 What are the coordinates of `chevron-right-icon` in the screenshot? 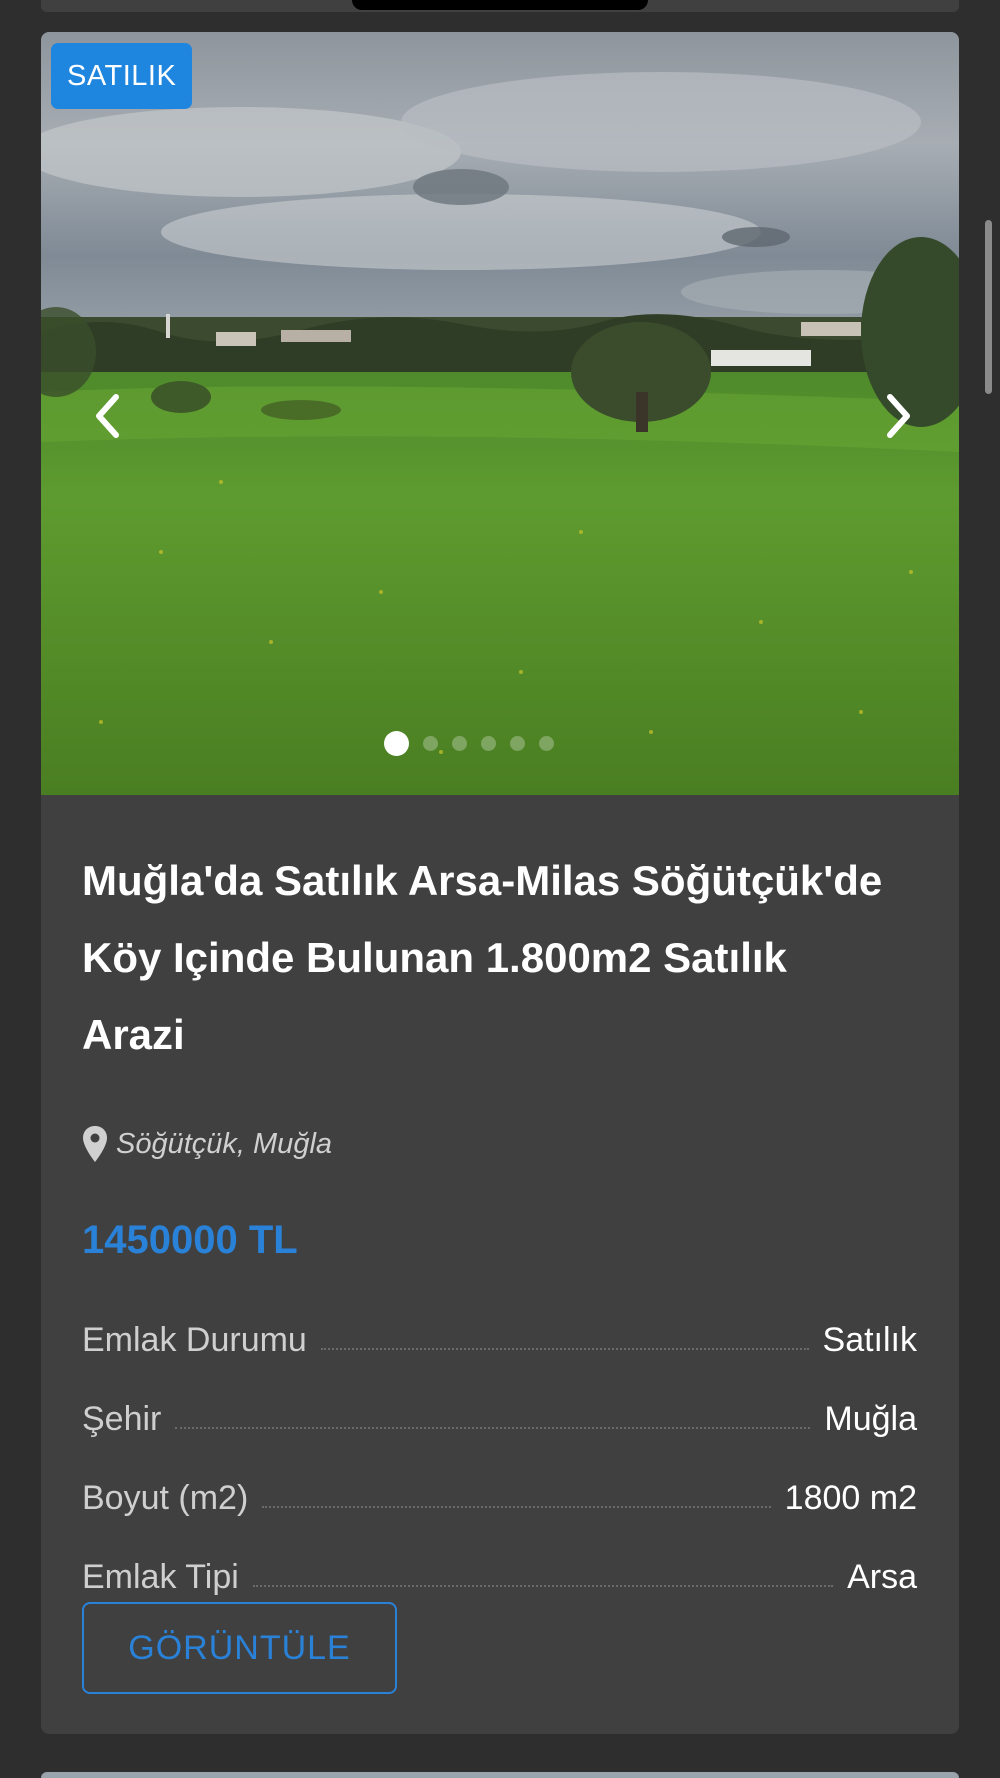 It's located at (898, 416).